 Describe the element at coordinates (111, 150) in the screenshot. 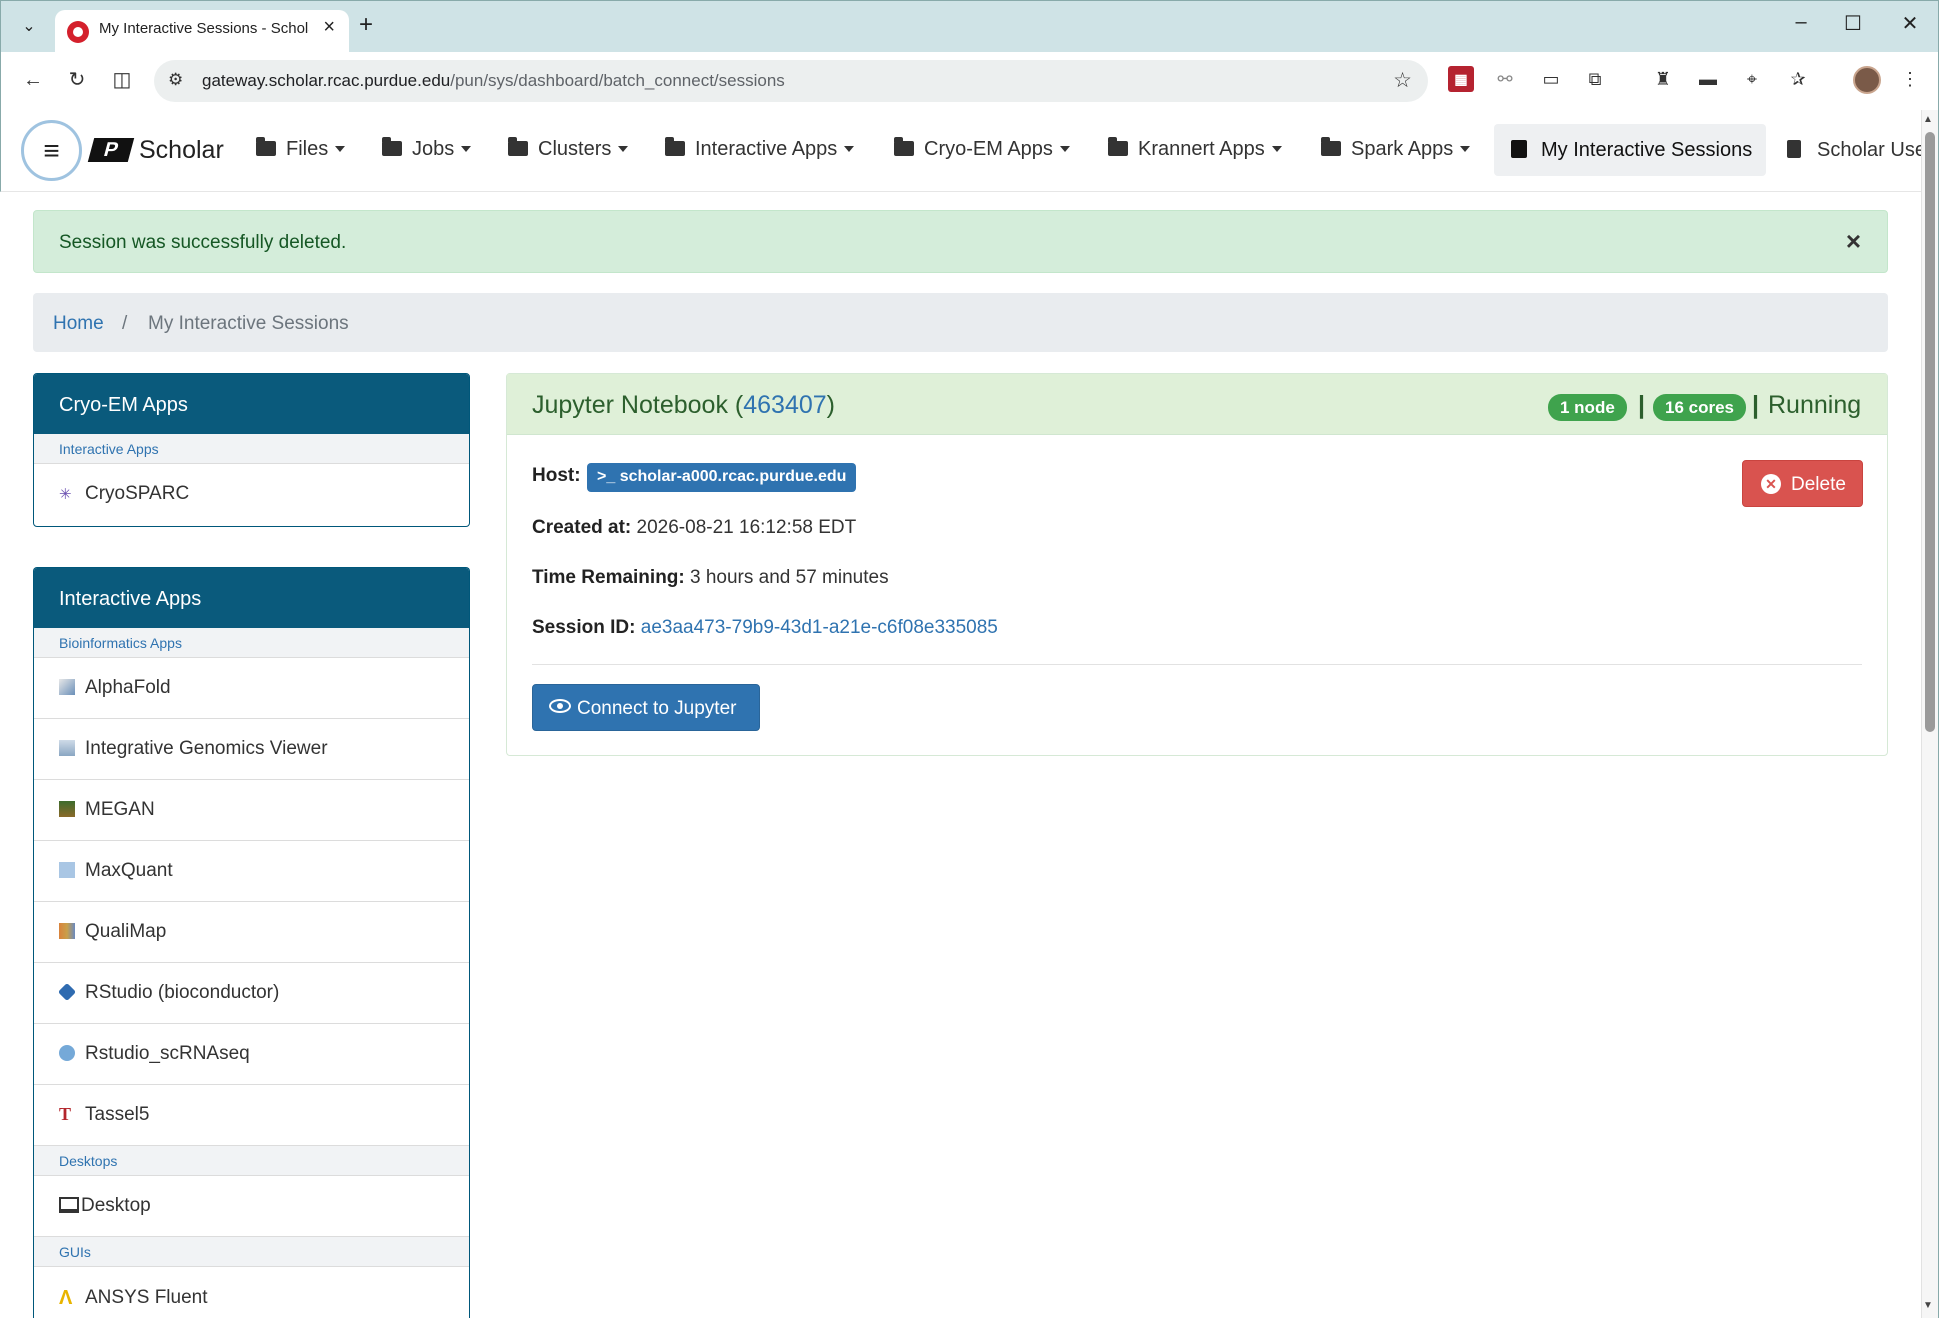

I see `purdue-logo-icon: P` at that location.